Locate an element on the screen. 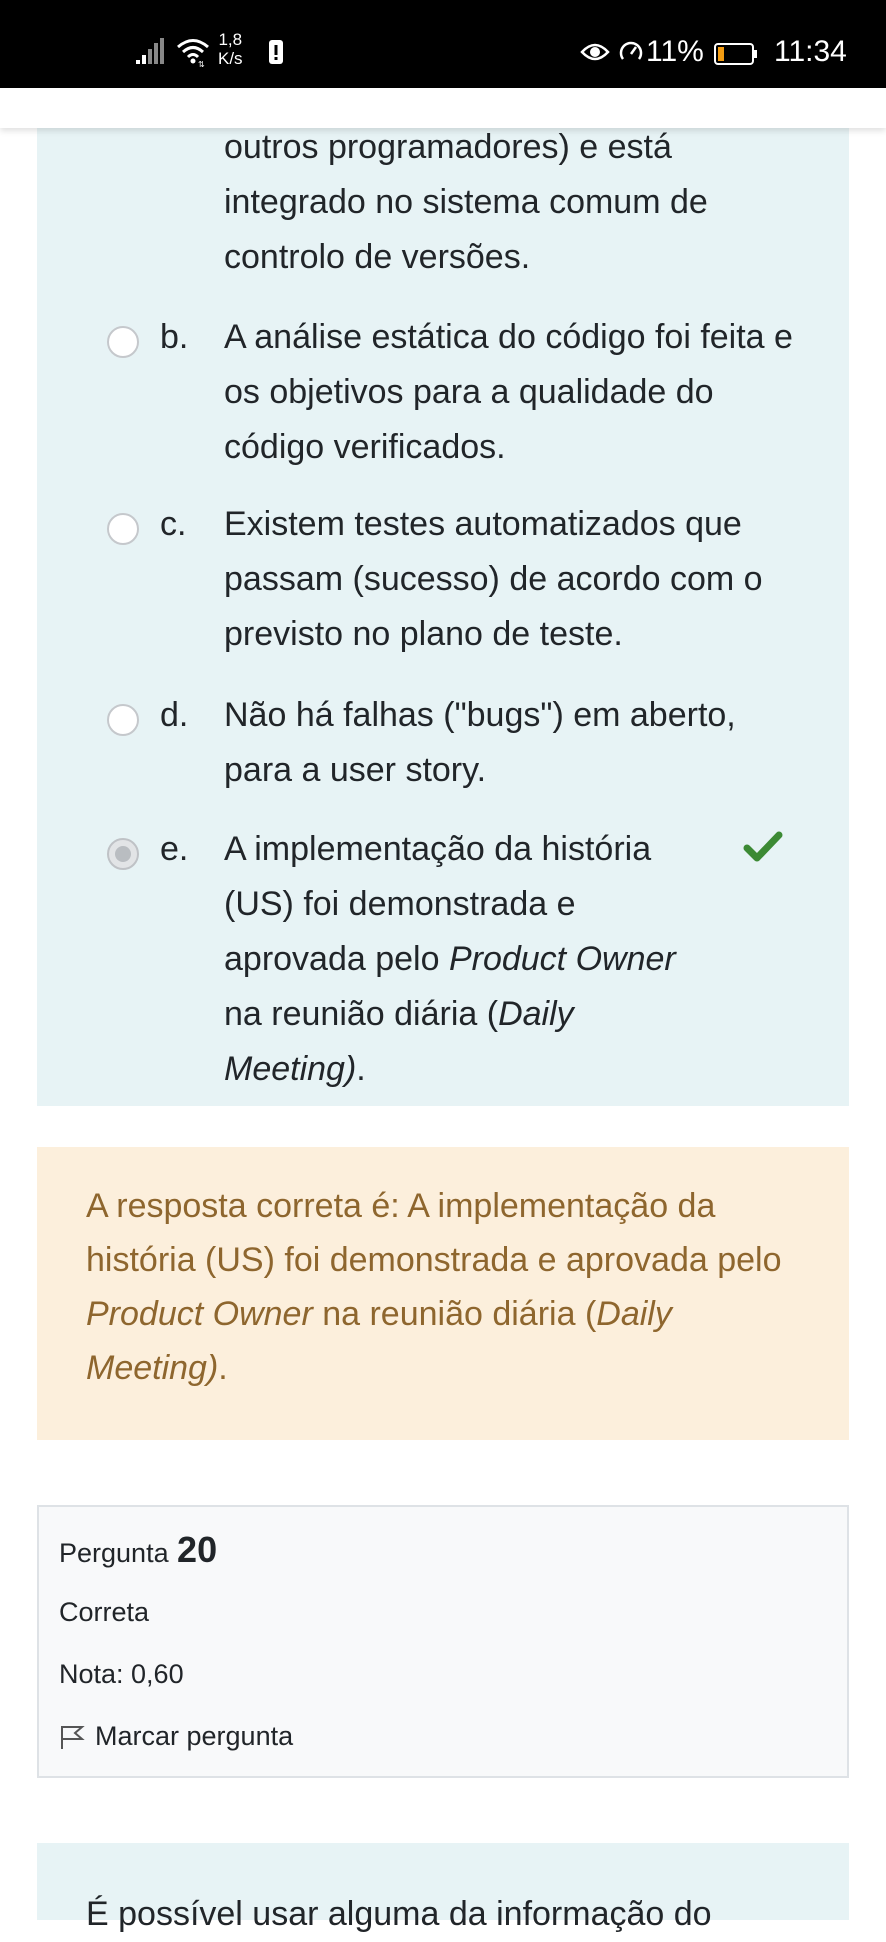 This screenshot has width=886, height=1942. option-letter: b. is located at coordinates (174, 337).